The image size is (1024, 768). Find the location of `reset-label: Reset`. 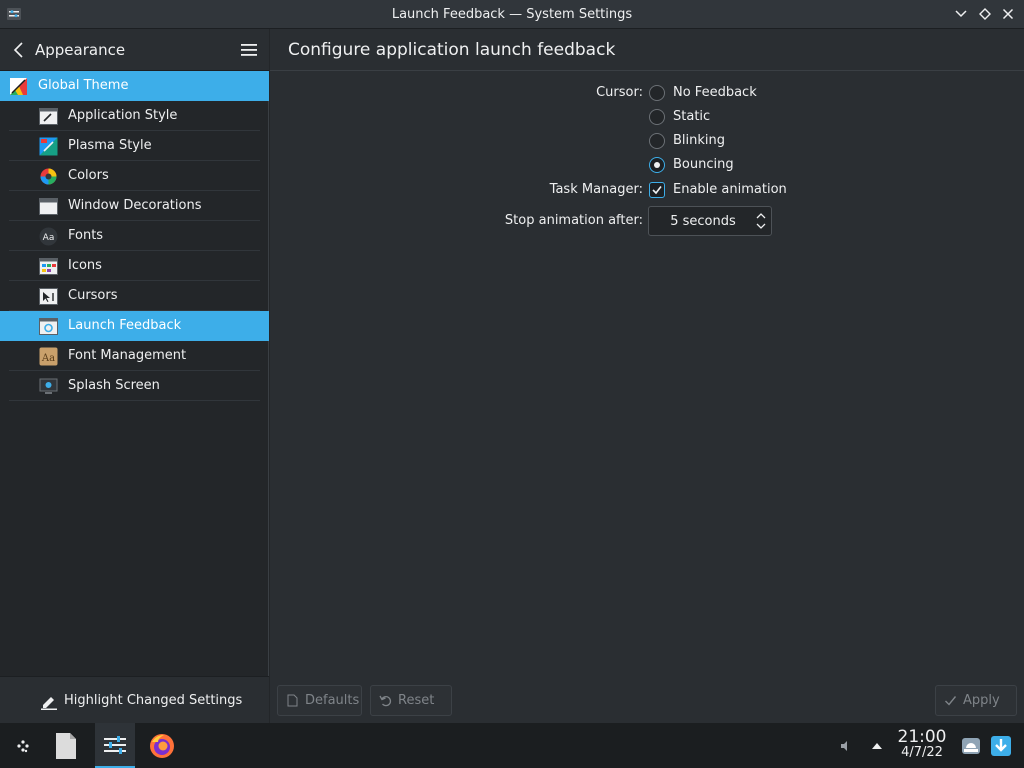

reset-label: Reset is located at coordinates (416, 700).